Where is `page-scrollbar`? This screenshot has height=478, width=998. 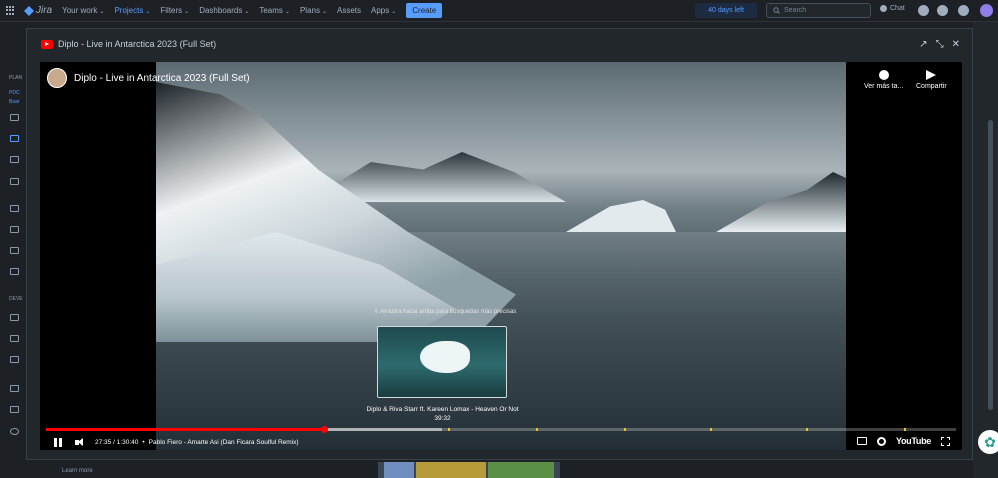 page-scrollbar is located at coordinates (990, 265).